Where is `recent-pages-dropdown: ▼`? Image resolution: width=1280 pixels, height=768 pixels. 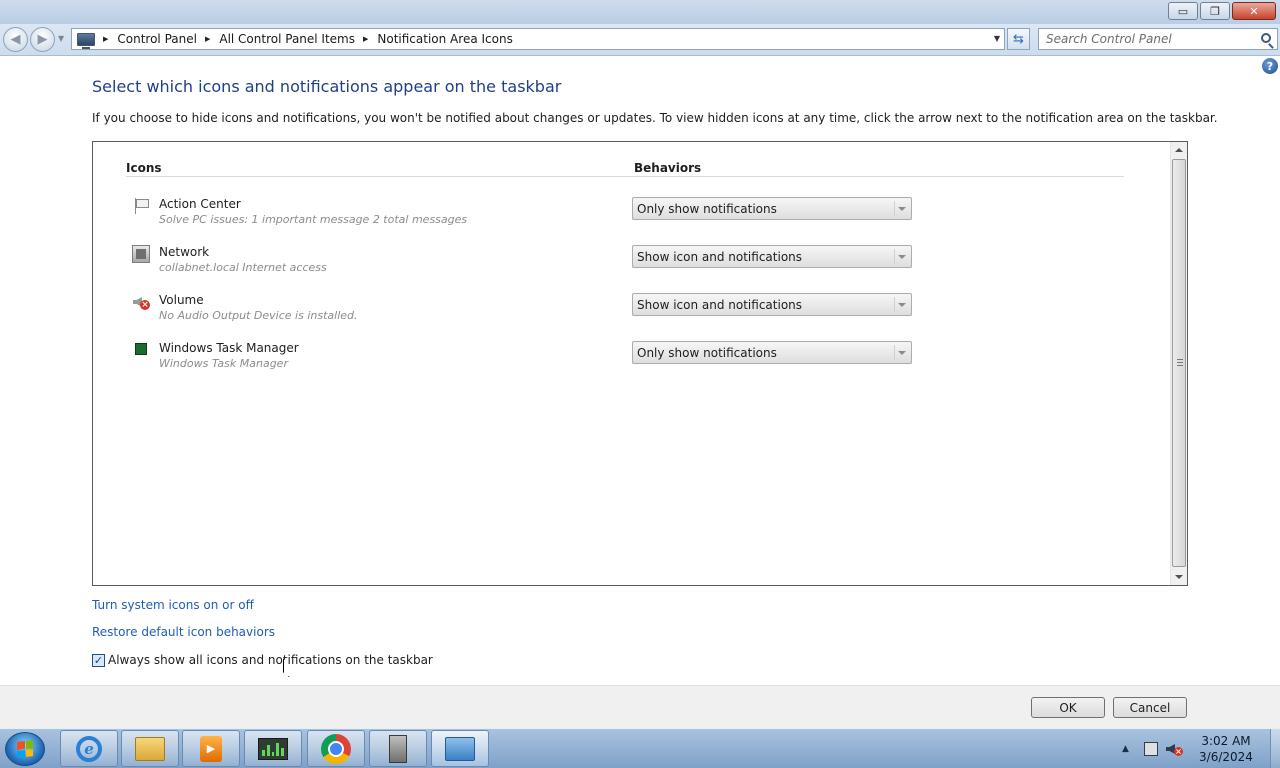 recent-pages-dropdown: ▼ is located at coordinates (62, 38).